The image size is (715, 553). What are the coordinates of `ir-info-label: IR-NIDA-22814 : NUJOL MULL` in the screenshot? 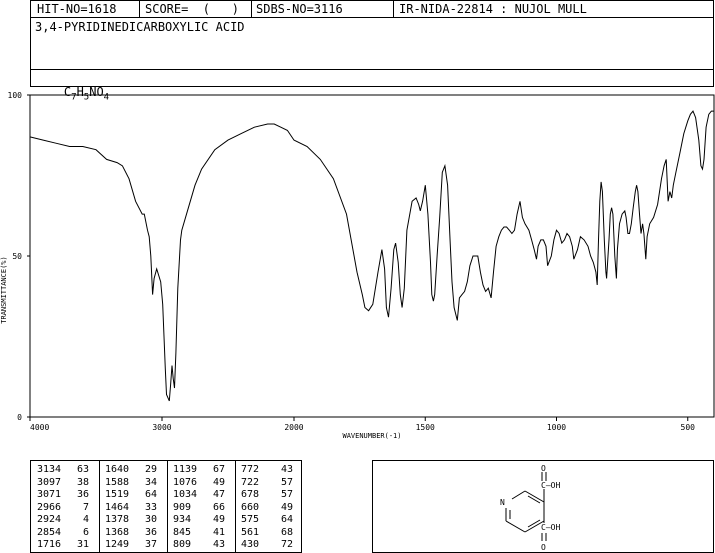 It's located at (493, 9).